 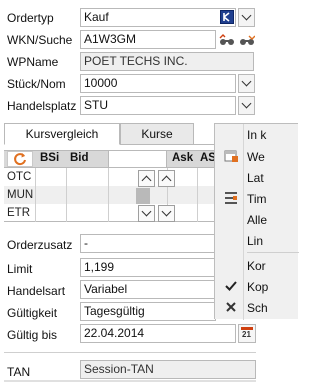 I want to click on grid-row-otc: OTC, so click(x=19, y=177).